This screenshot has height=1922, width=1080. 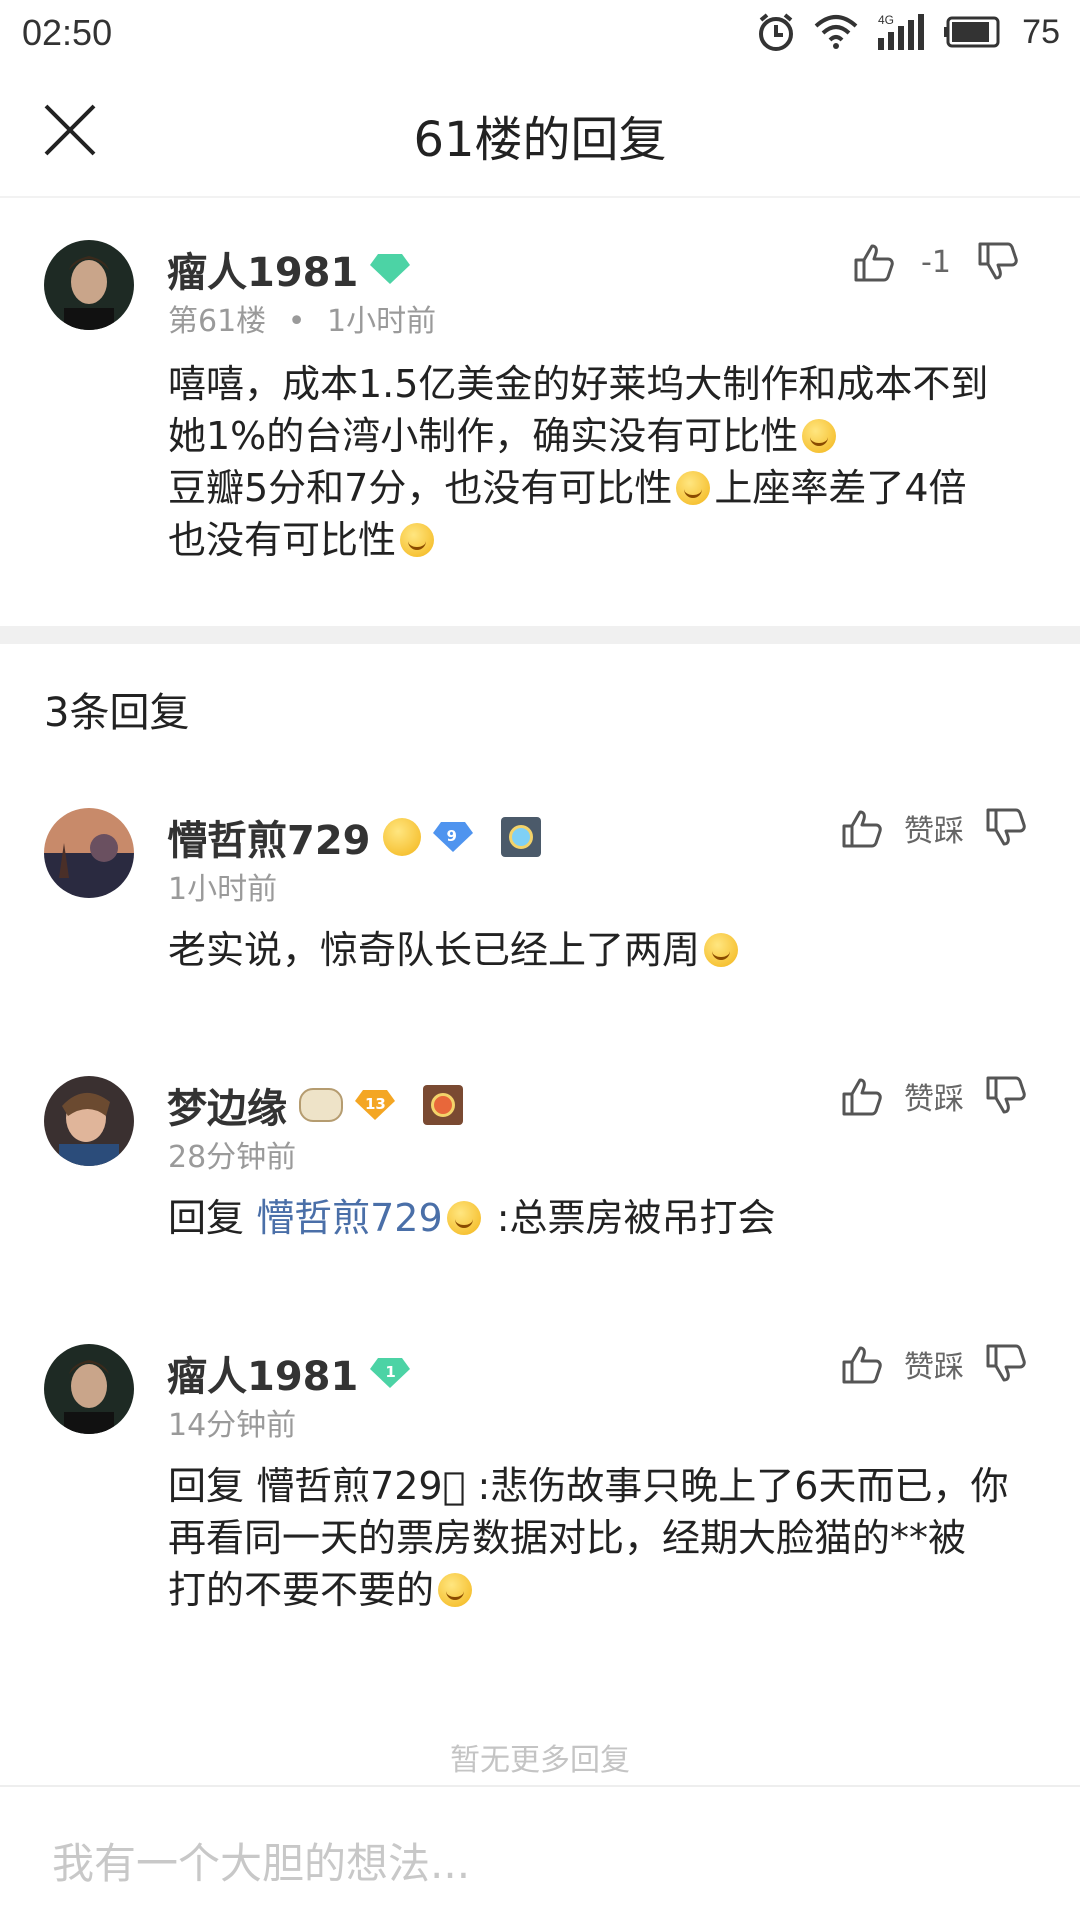 What do you see at coordinates (836, 32) in the screenshot?
I see `wifi-icon` at bounding box center [836, 32].